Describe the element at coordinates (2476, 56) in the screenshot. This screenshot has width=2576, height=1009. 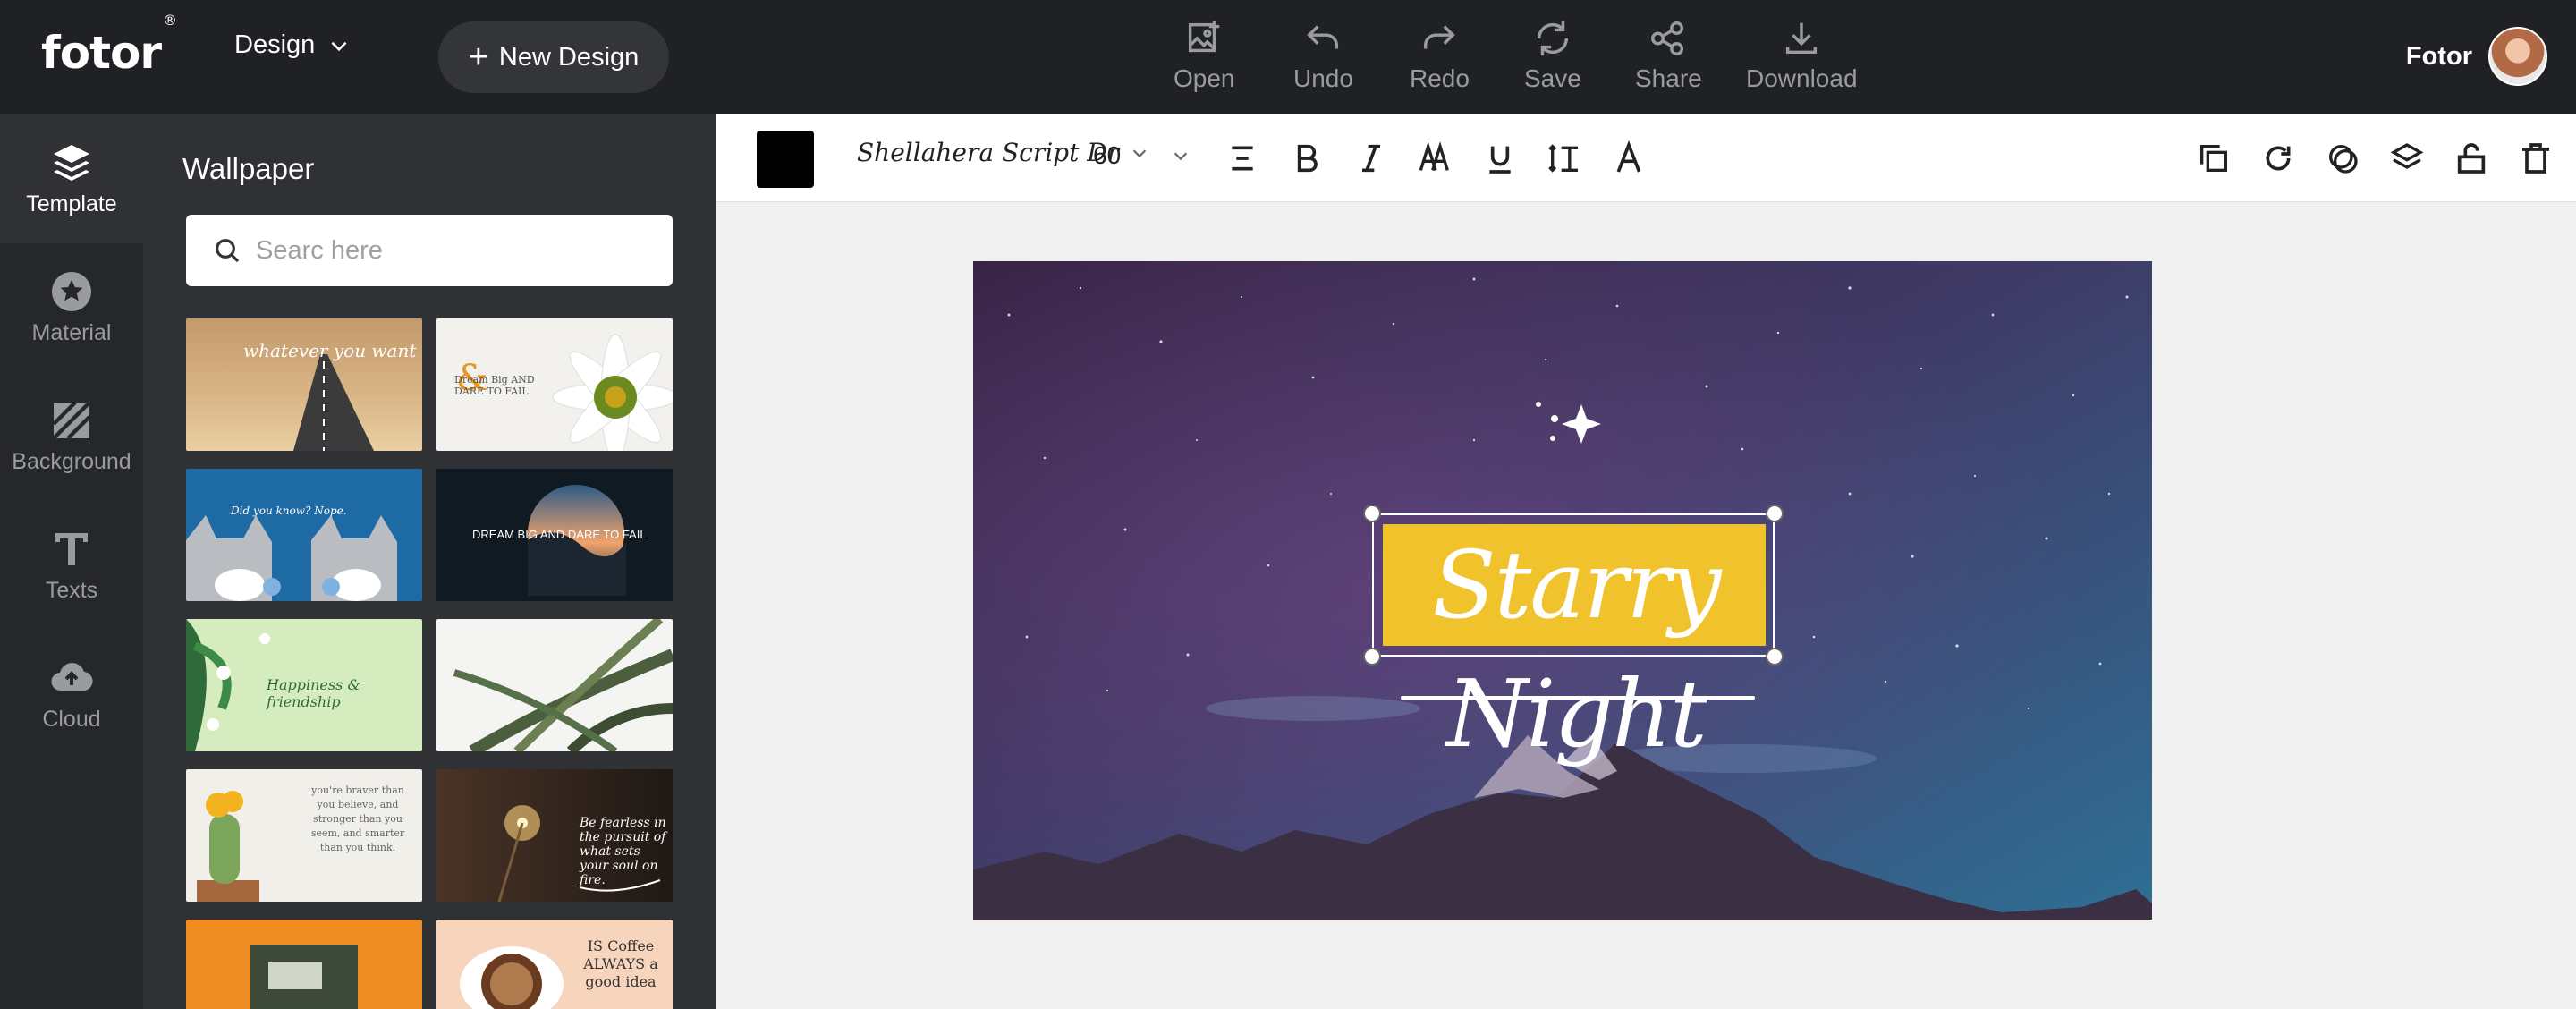
I see `user-menu: Fotor` at that location.